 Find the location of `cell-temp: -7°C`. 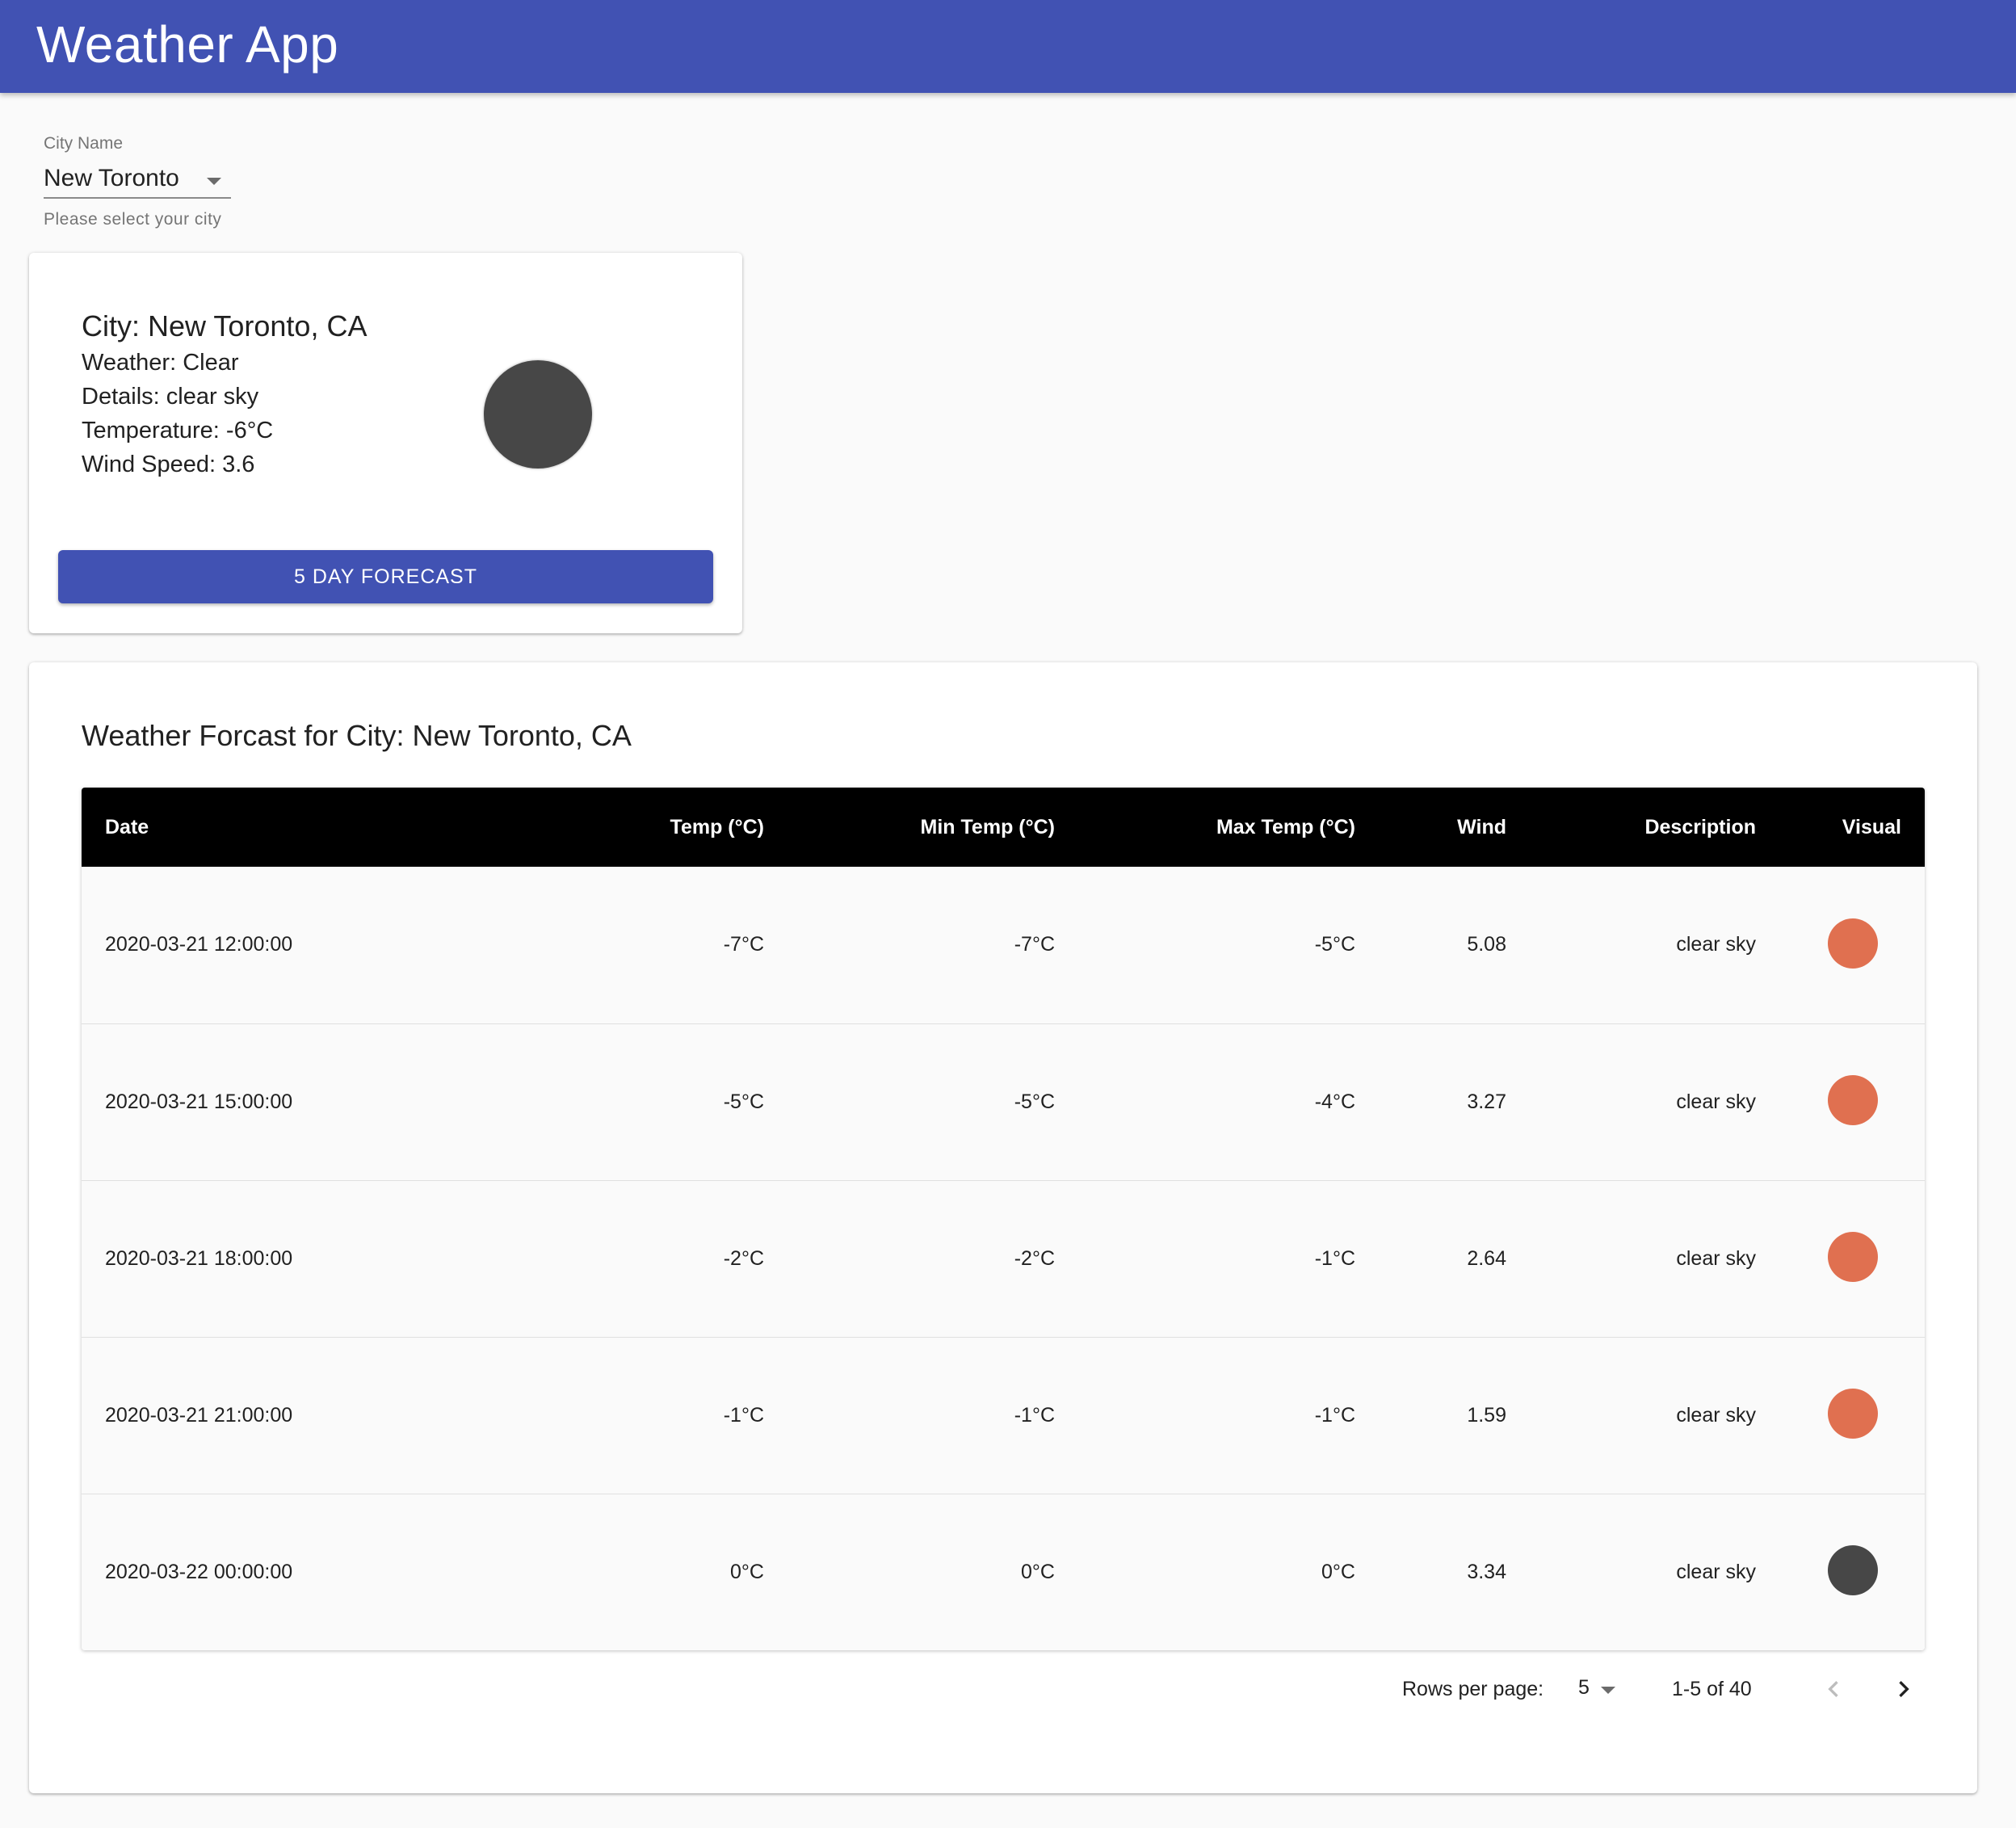

cell-temp: -7°C is located at coordinates (743, 944).